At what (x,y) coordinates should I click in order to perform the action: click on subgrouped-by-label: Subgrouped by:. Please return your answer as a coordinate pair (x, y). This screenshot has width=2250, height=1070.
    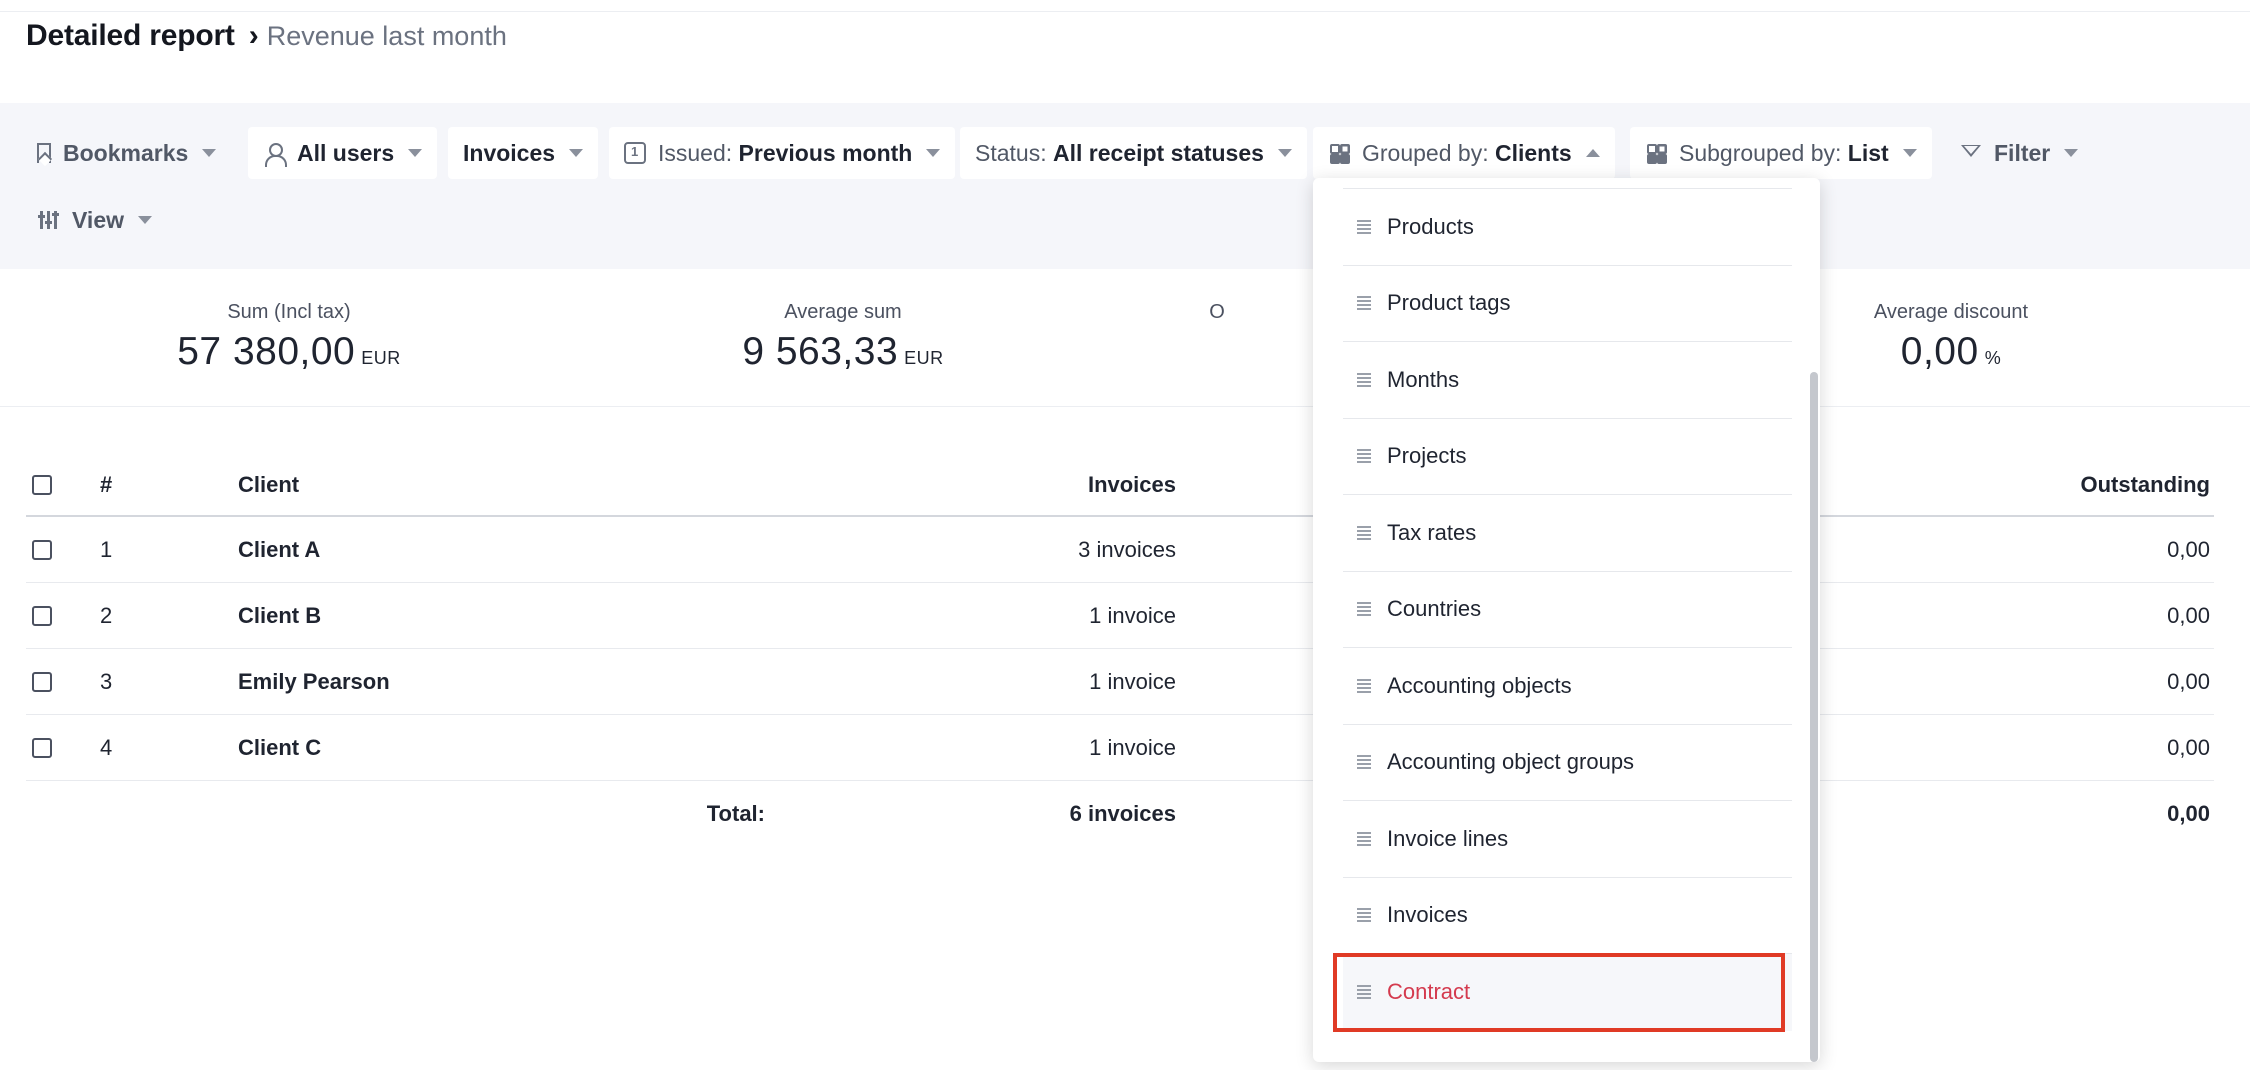
    Looking at the image, I should click on (1760, 152).